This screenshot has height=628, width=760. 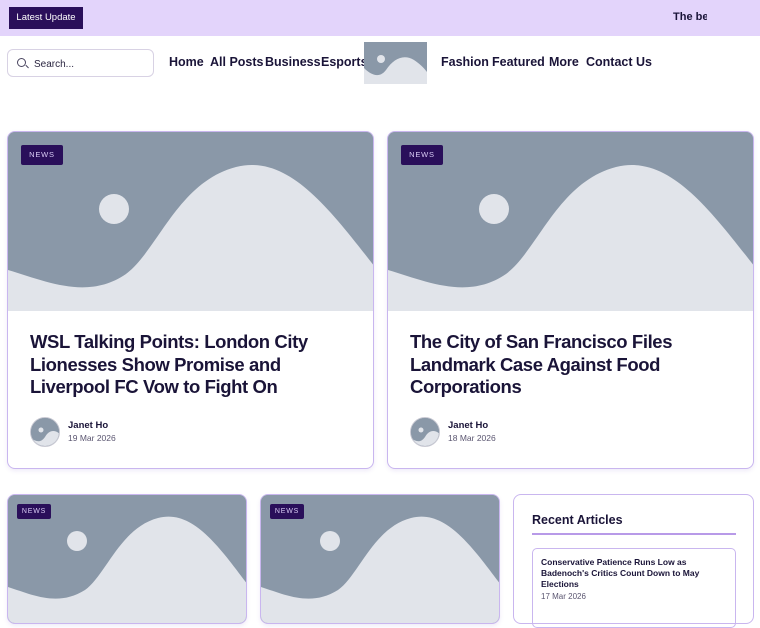 I want to click on search-input, so click(x=91, y=64).